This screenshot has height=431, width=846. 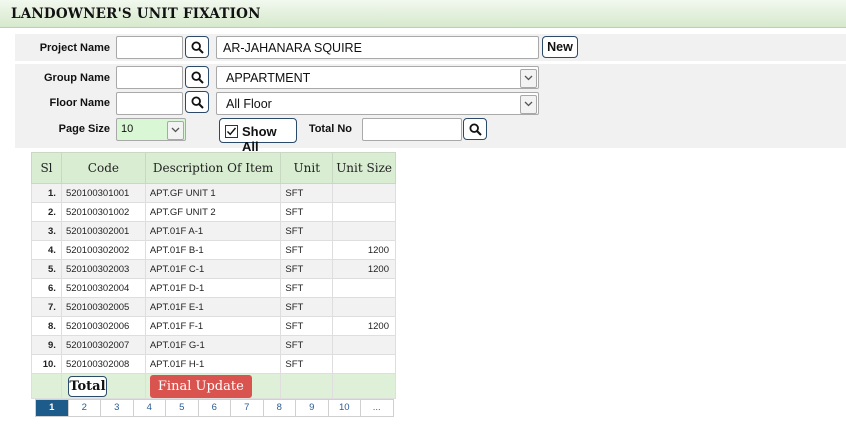 What do you see at coordinates (117, 408) in the screenshot?
I see `page-link-3: 3` at bounding box center [117, 408].